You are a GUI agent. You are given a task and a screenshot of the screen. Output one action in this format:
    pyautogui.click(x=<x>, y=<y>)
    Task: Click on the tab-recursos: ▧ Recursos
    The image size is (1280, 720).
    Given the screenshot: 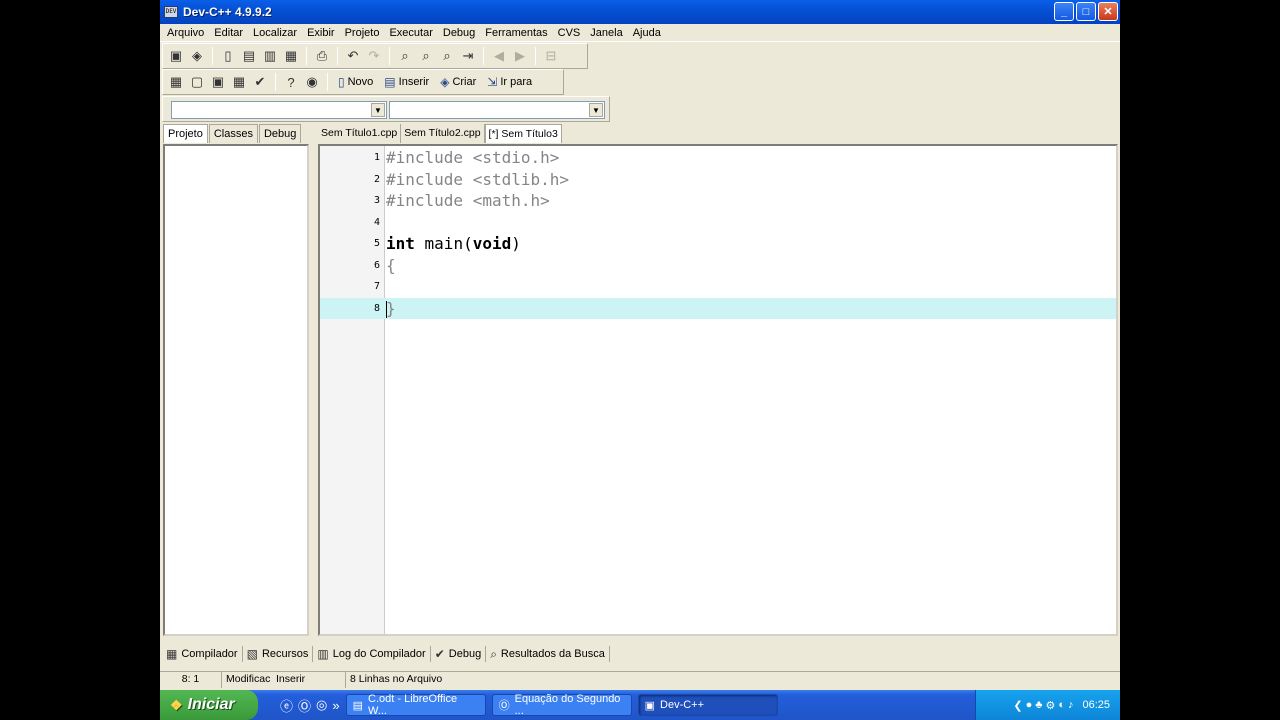 What is the action you would take?
    pyautogui.click(x=278, y=654)
    